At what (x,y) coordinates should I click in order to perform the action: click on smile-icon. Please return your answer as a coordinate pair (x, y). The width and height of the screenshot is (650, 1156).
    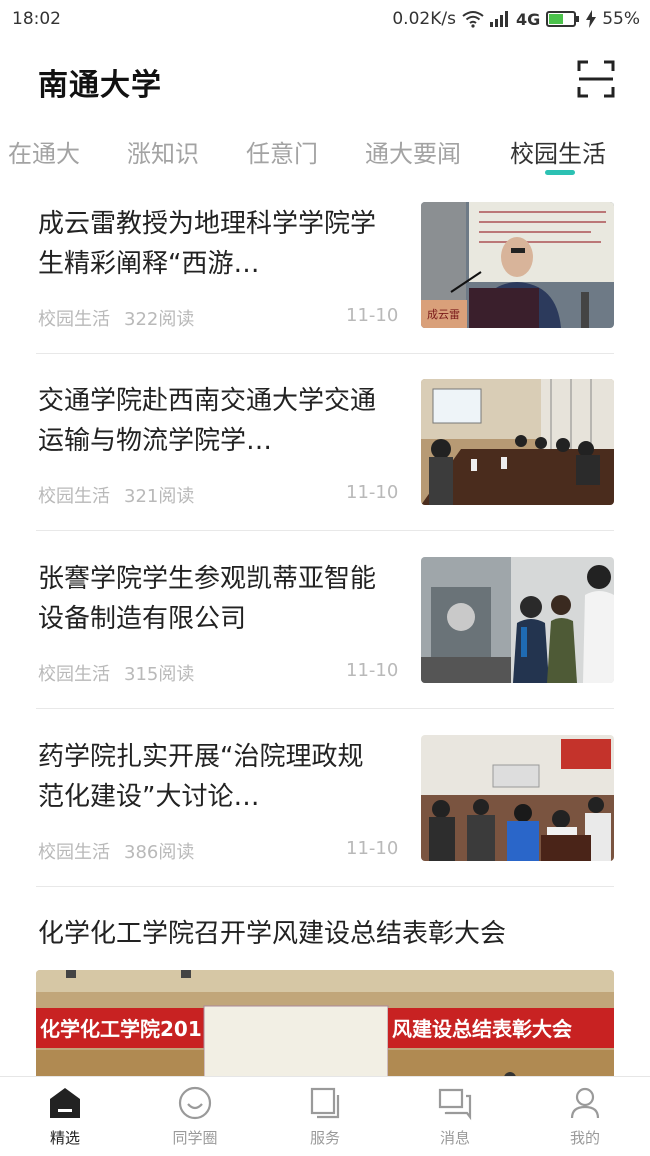
    Looking at the image, I should click on (195, 1103).